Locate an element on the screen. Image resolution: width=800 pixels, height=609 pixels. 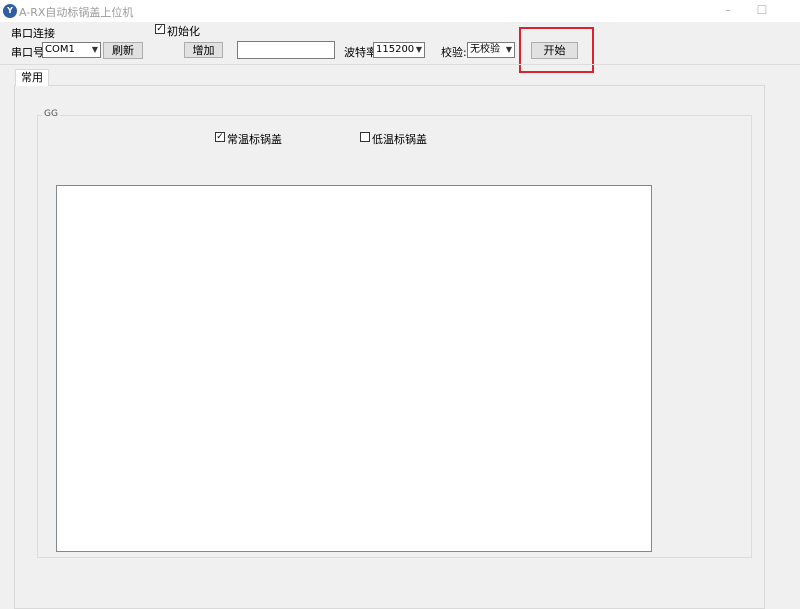
group-title: GG is located at coordinates (51, 114).